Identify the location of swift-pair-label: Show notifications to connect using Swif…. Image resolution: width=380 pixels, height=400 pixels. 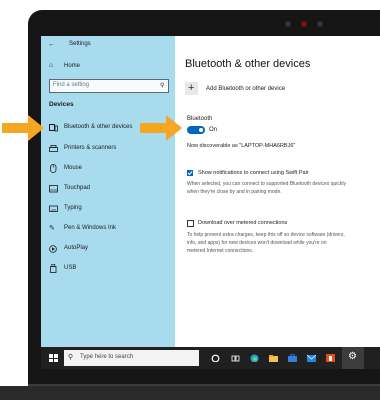
(253, 173).